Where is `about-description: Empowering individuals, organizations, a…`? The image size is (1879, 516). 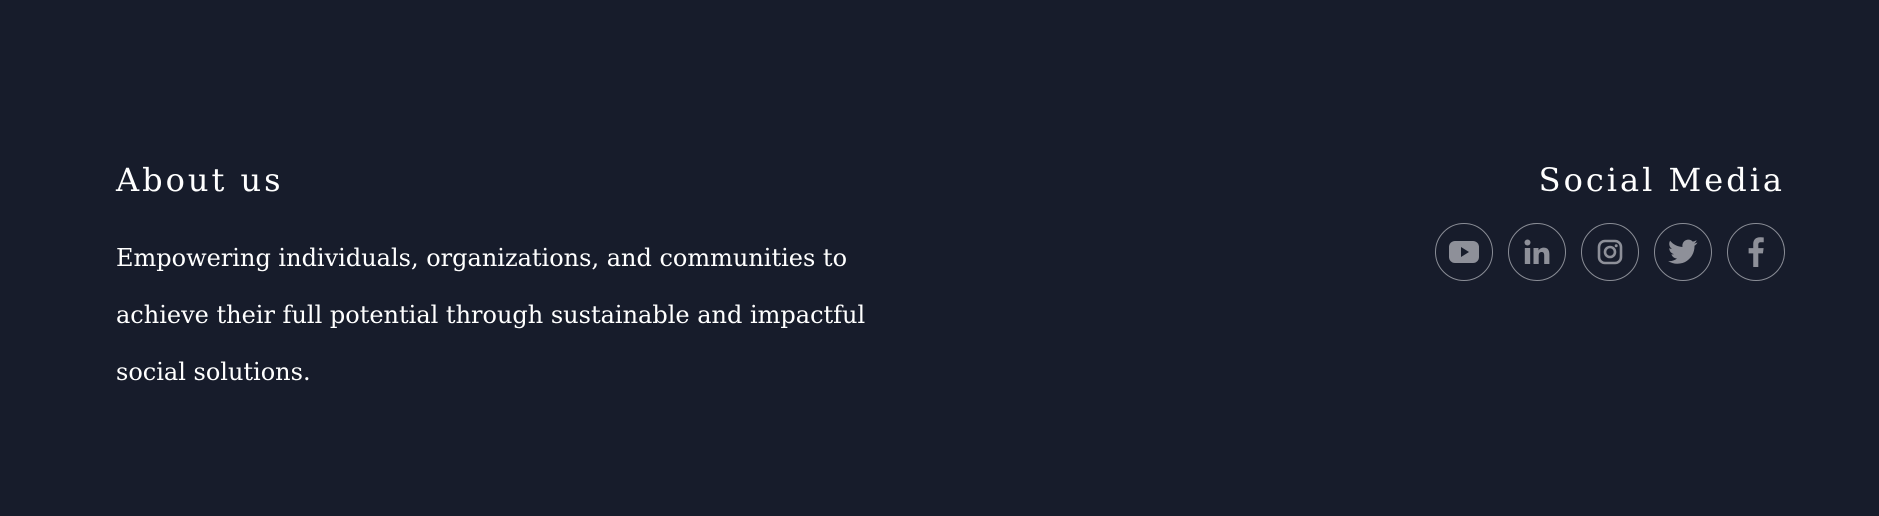
about-description: Empowering individuals, organizations, a… is located at coordinates (491, 315).